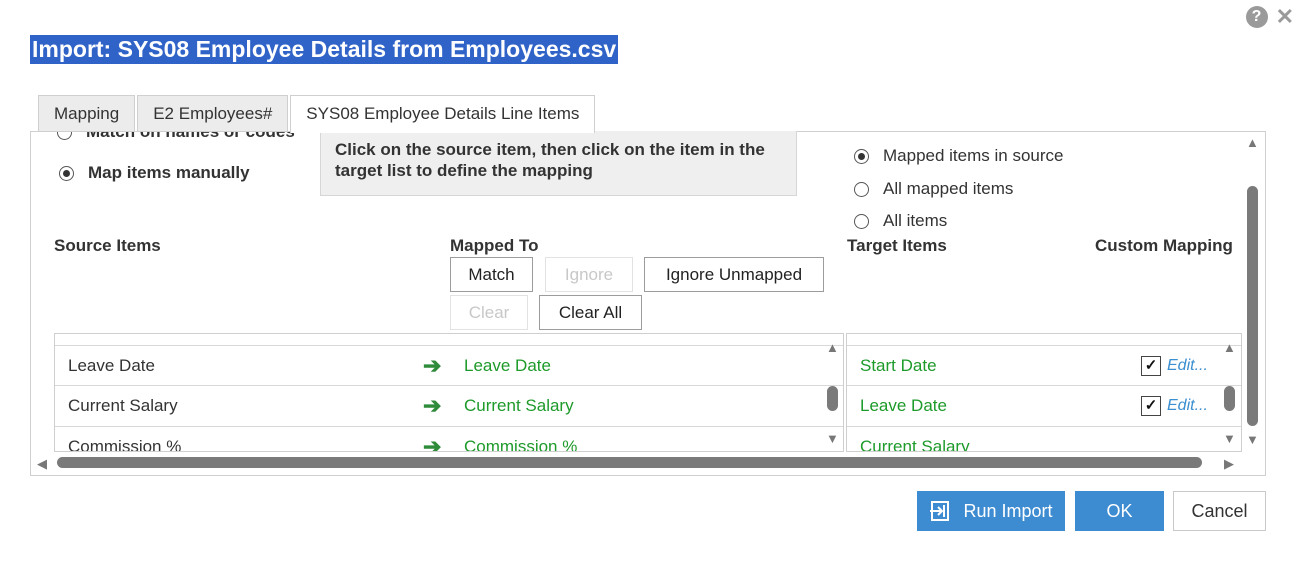  I want to click on panel-horizontal-scrollbar: ◀ ▶, so click(648, 464).